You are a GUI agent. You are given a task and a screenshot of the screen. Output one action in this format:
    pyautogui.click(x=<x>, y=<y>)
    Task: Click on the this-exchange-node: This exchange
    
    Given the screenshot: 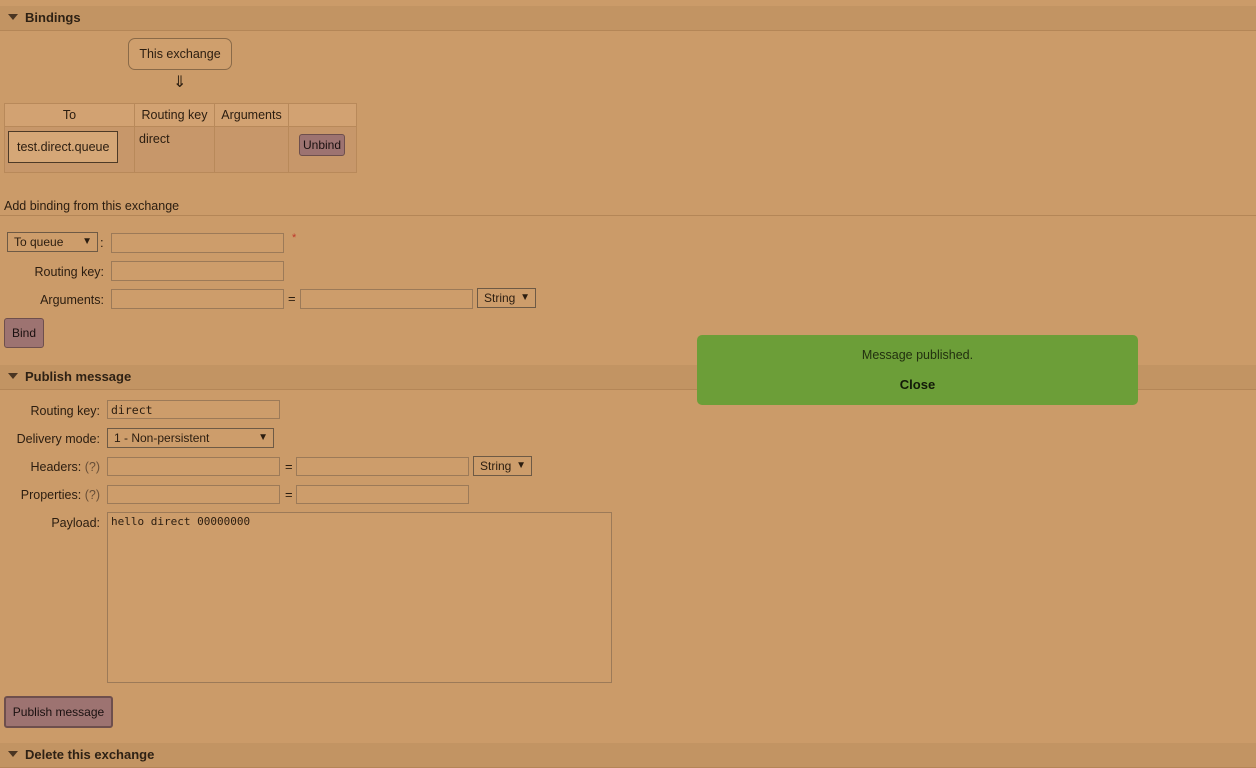 What is the action you would take?
    pyautogui.click(x=180, y=54)
    